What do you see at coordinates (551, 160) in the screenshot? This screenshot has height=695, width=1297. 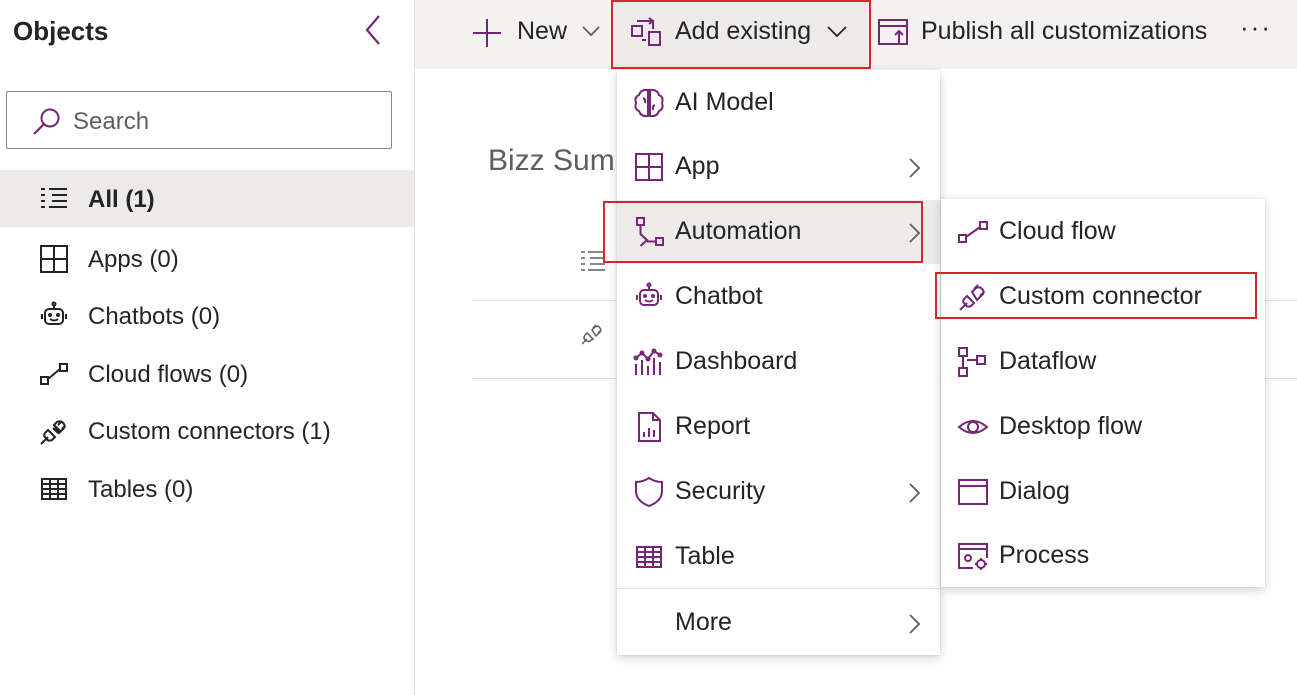 I see `solution-title: Bizz Sum` at bounding box center [551, 160].